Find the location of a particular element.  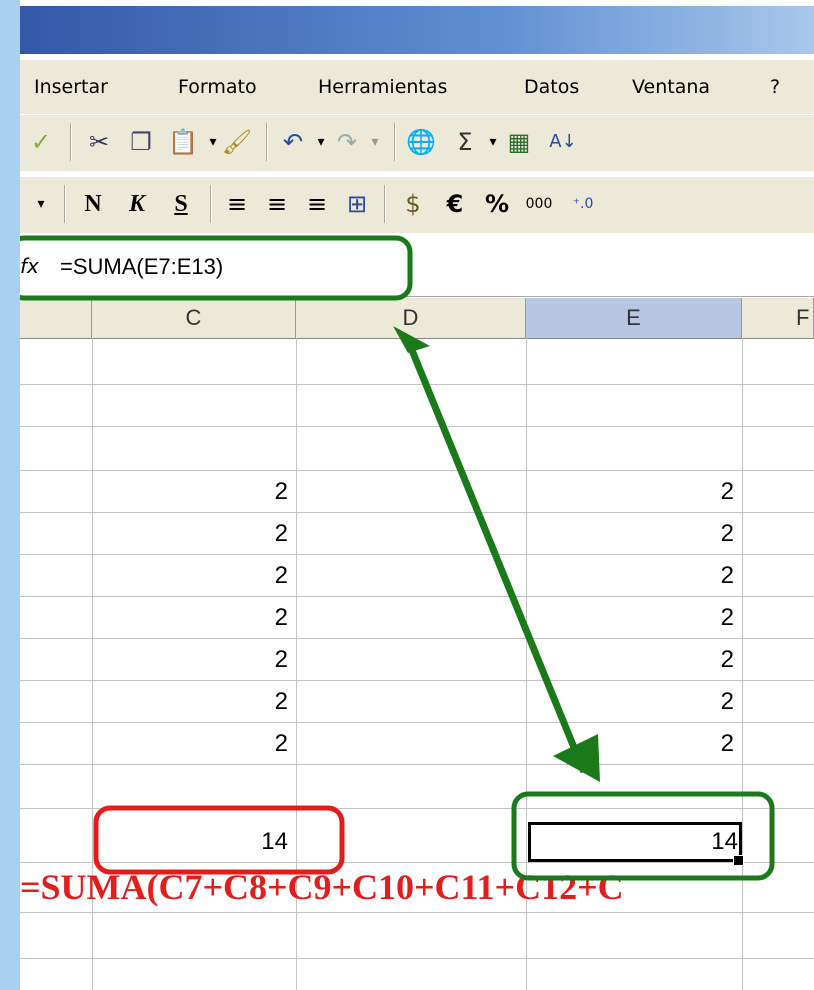

green-arrow-head-top is located at coordinates (411, 339).